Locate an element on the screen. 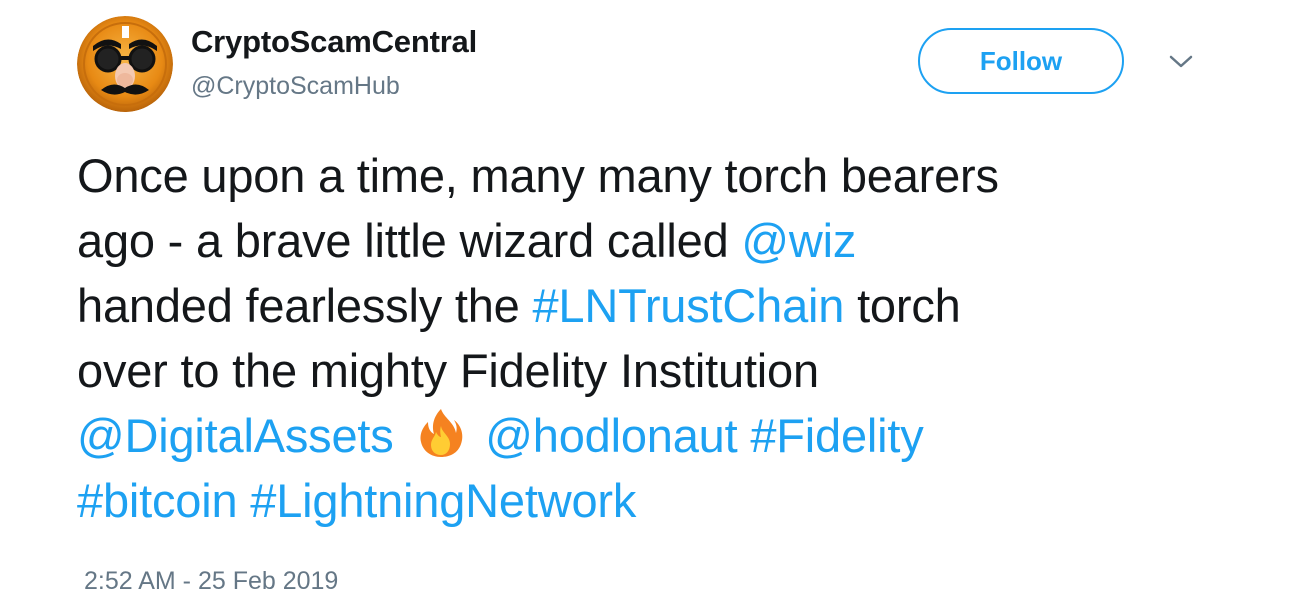 The width and height of the screenshot is (1300, 600). tweet-line-5: @DigitalAssets @hodlonaut #Fidelity is located at coordinates (657, 435).